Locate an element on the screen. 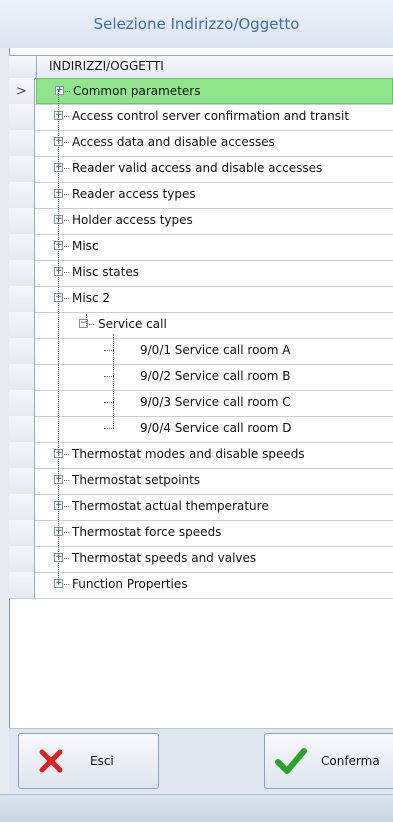  tree-node-label: Reader access types is located at coordinates (134, 194).